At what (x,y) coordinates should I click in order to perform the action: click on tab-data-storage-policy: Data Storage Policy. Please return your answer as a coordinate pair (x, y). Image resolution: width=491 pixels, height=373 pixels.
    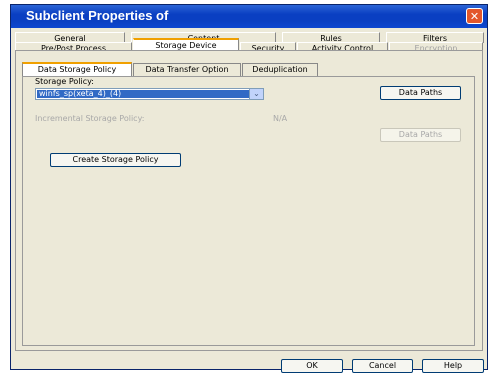
    Looking at the image, I should click on (77, 69).